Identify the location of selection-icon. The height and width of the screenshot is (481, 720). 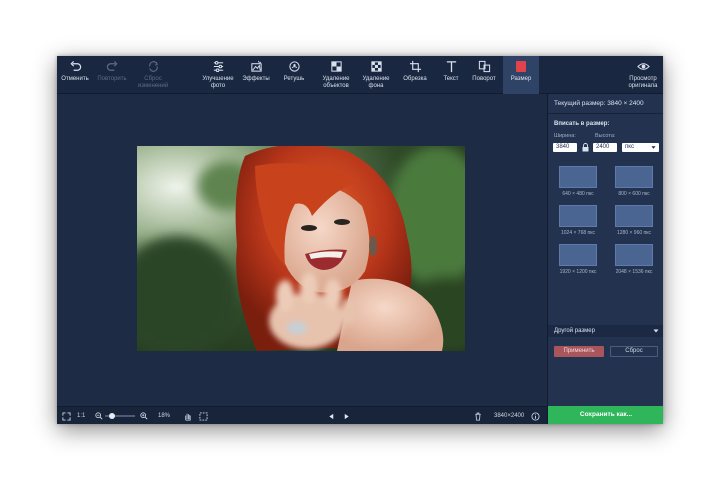
(203, 416).